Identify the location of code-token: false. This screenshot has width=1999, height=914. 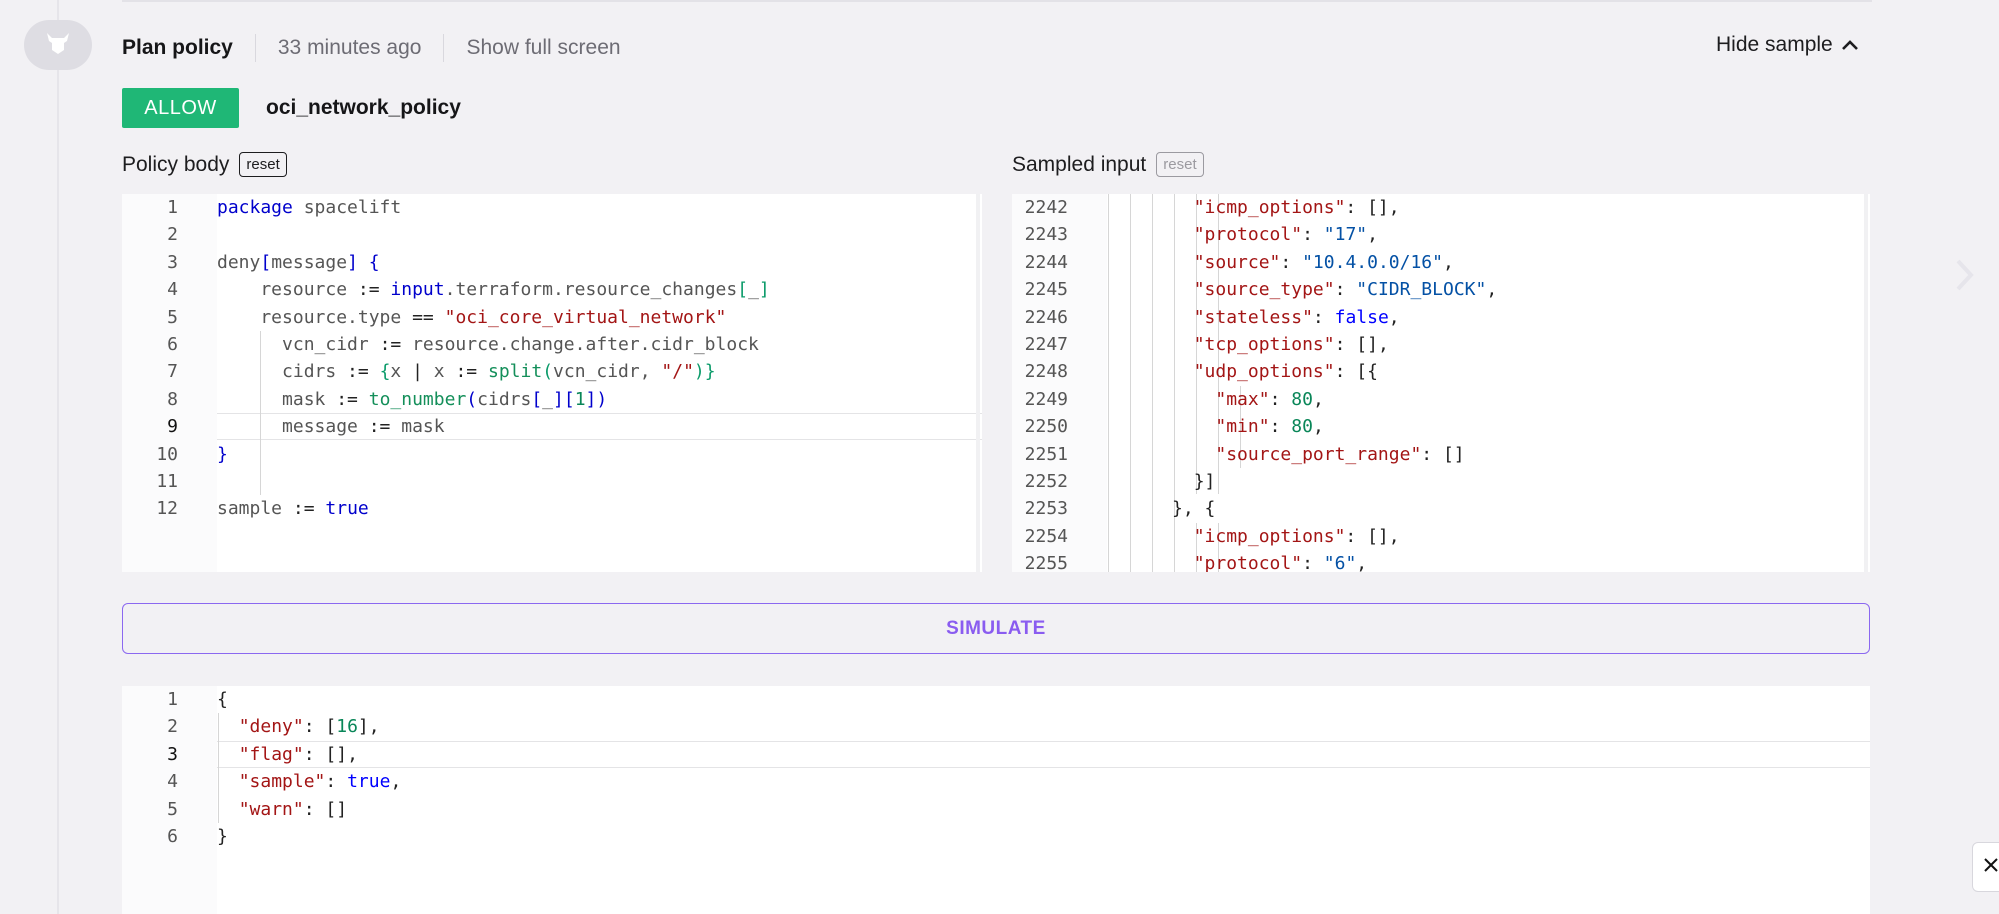
(1361, 317).